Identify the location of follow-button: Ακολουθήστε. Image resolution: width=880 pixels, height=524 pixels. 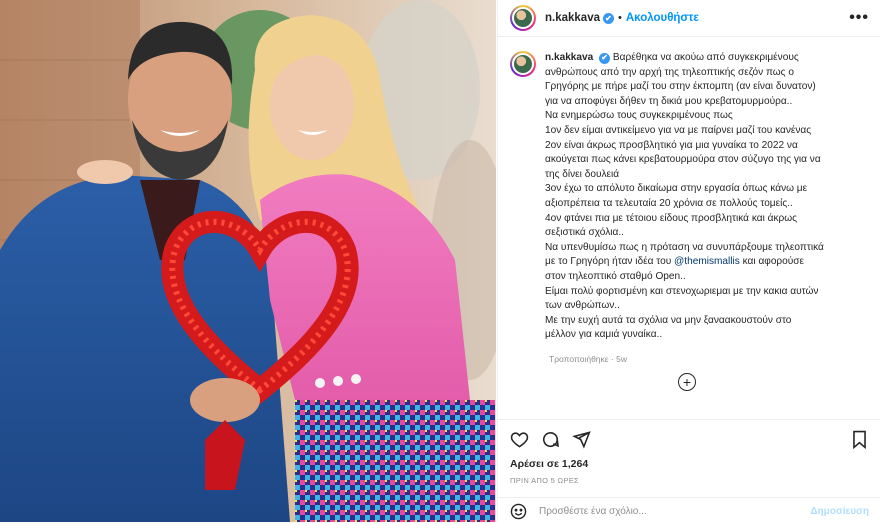
(662, 18).